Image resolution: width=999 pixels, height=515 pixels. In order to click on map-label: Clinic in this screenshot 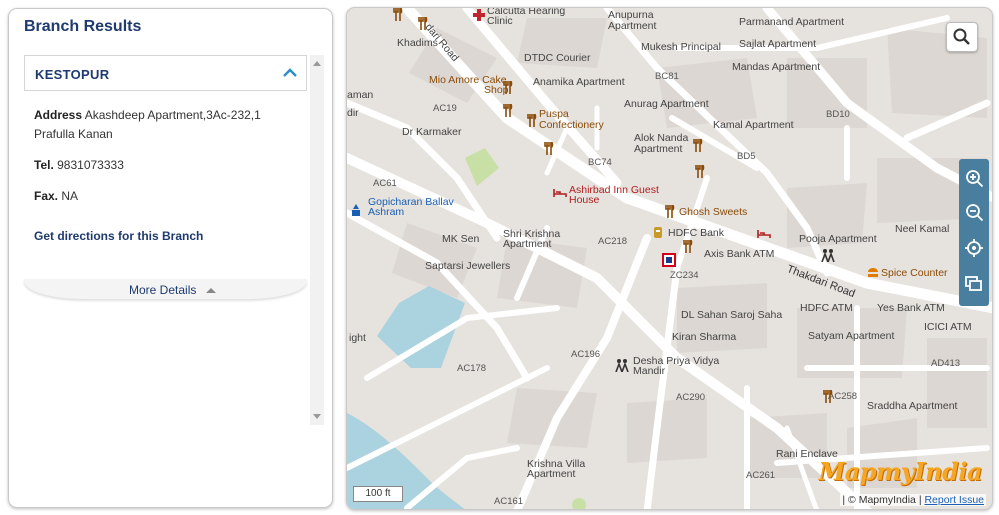, I will do `click(500, 21)`.